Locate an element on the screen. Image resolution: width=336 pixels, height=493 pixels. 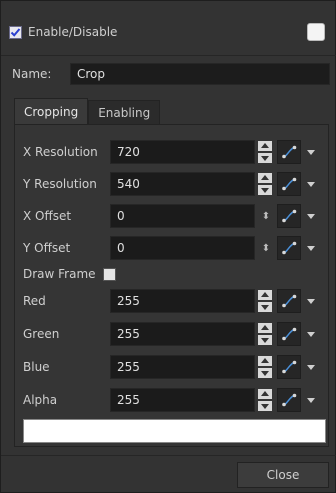
x-offset-input: 0 is located at coordinates (182, 216).